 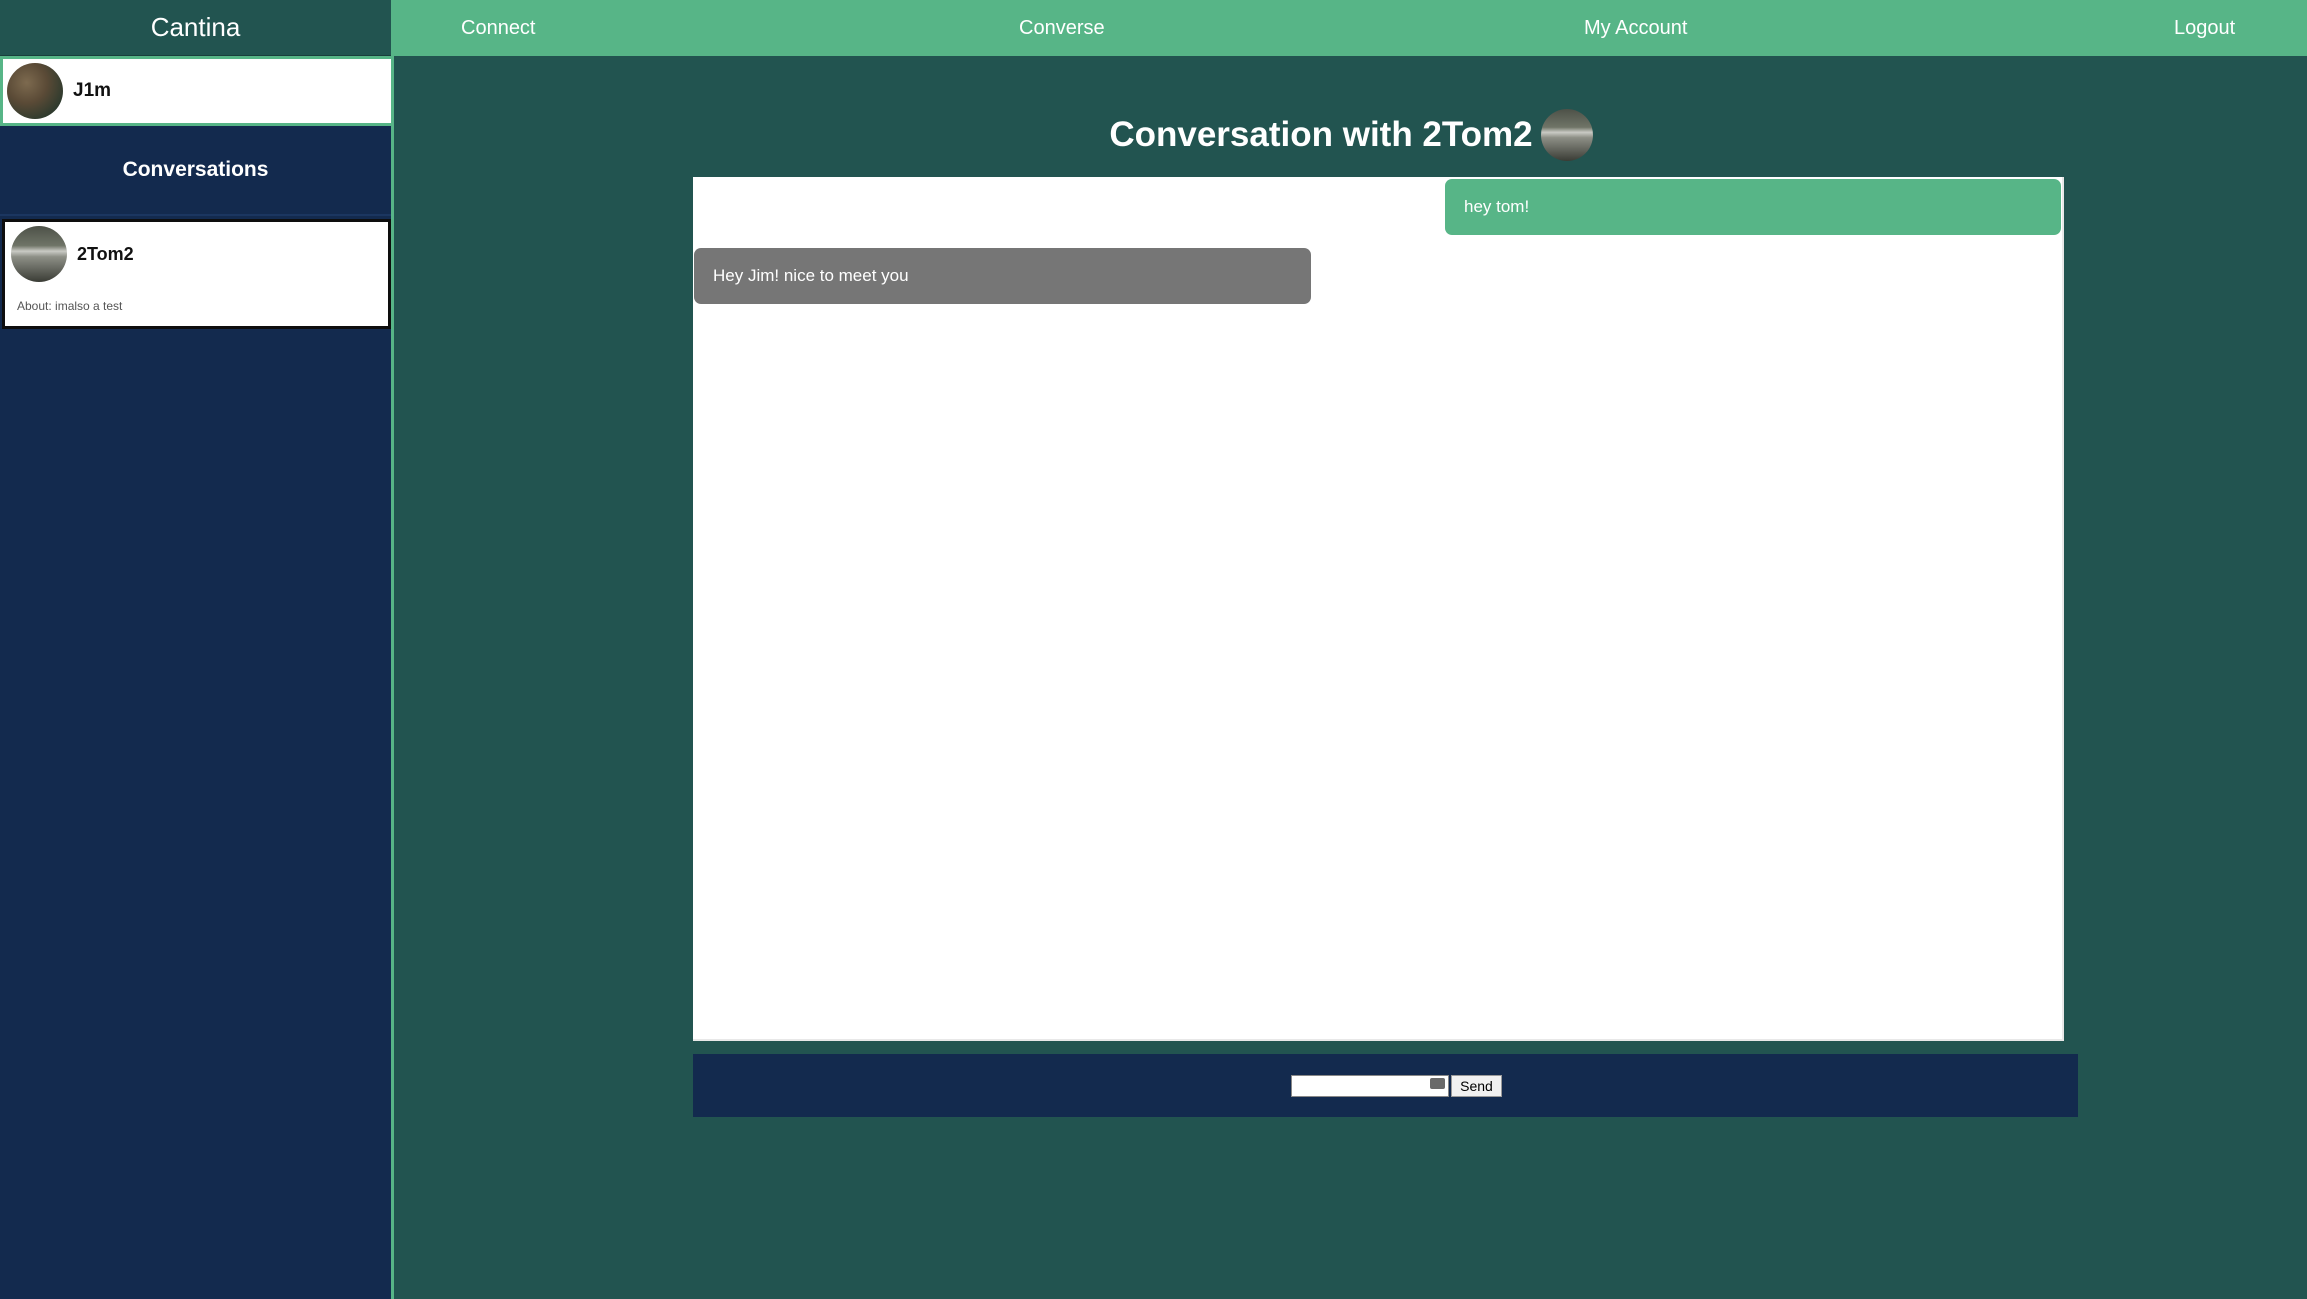 What do you see at coordinates (1497, 206) in the screenshot?
I see `message-text: hey tom!` at bounding box center [1497, 206].